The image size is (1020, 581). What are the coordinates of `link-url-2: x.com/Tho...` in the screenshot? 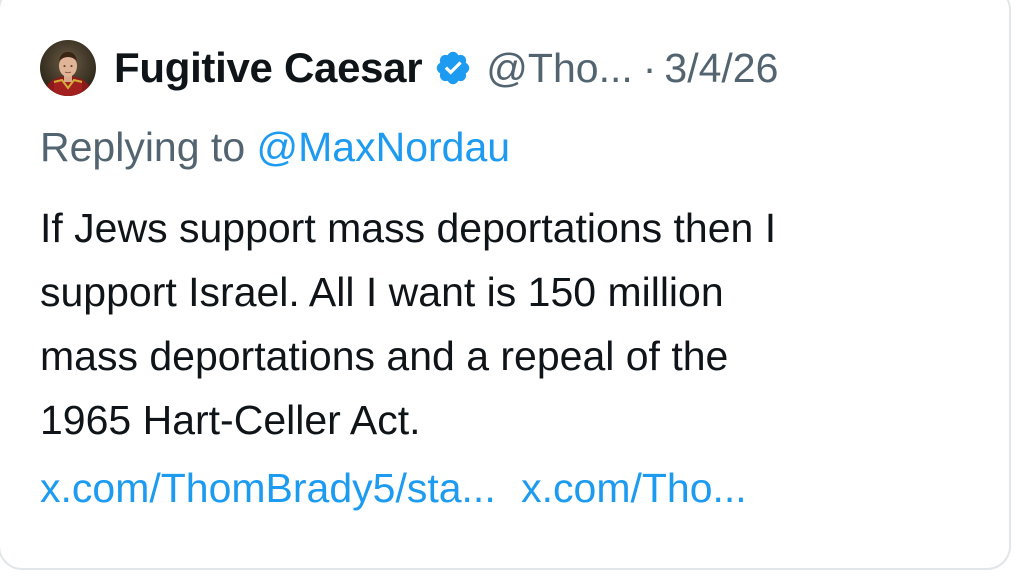 It's located at (634, 488).